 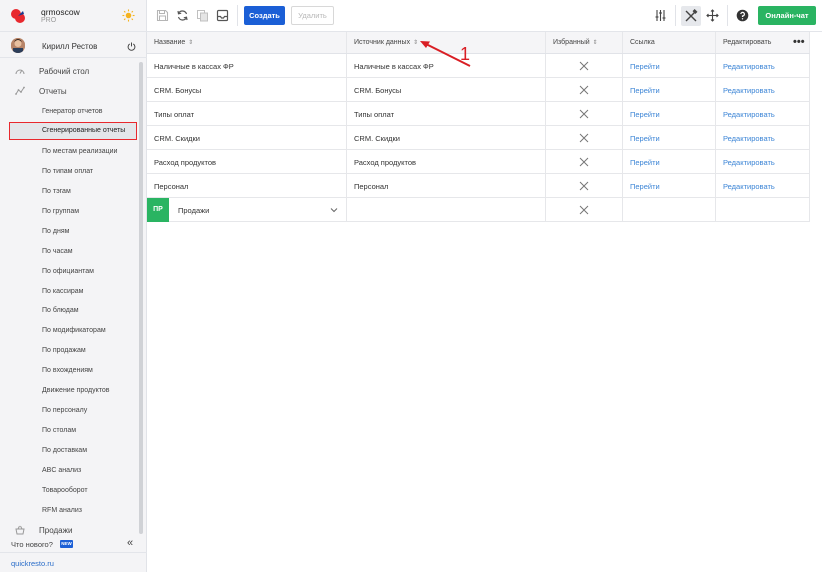 I want to click on sub-item-report-generator: Генератор отчетов, so click(x=70, y=112).